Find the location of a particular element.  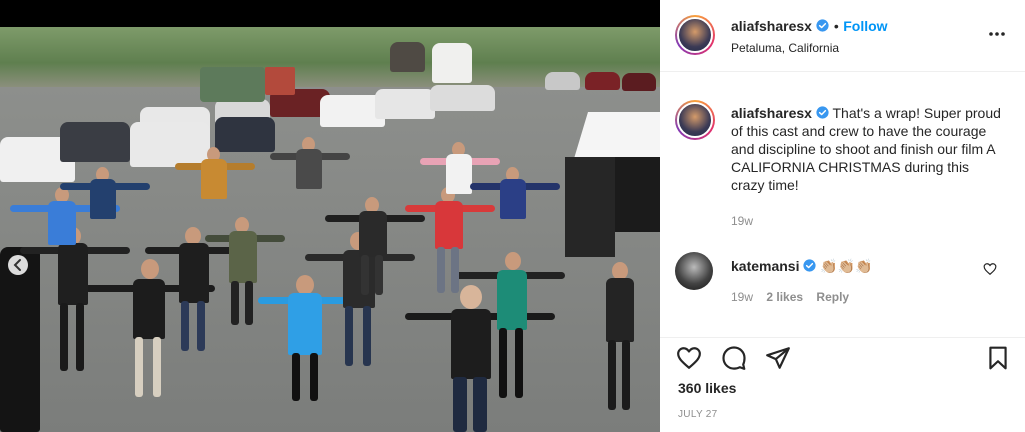

likes-count: 360 likes is located at coordinates (707, 388).